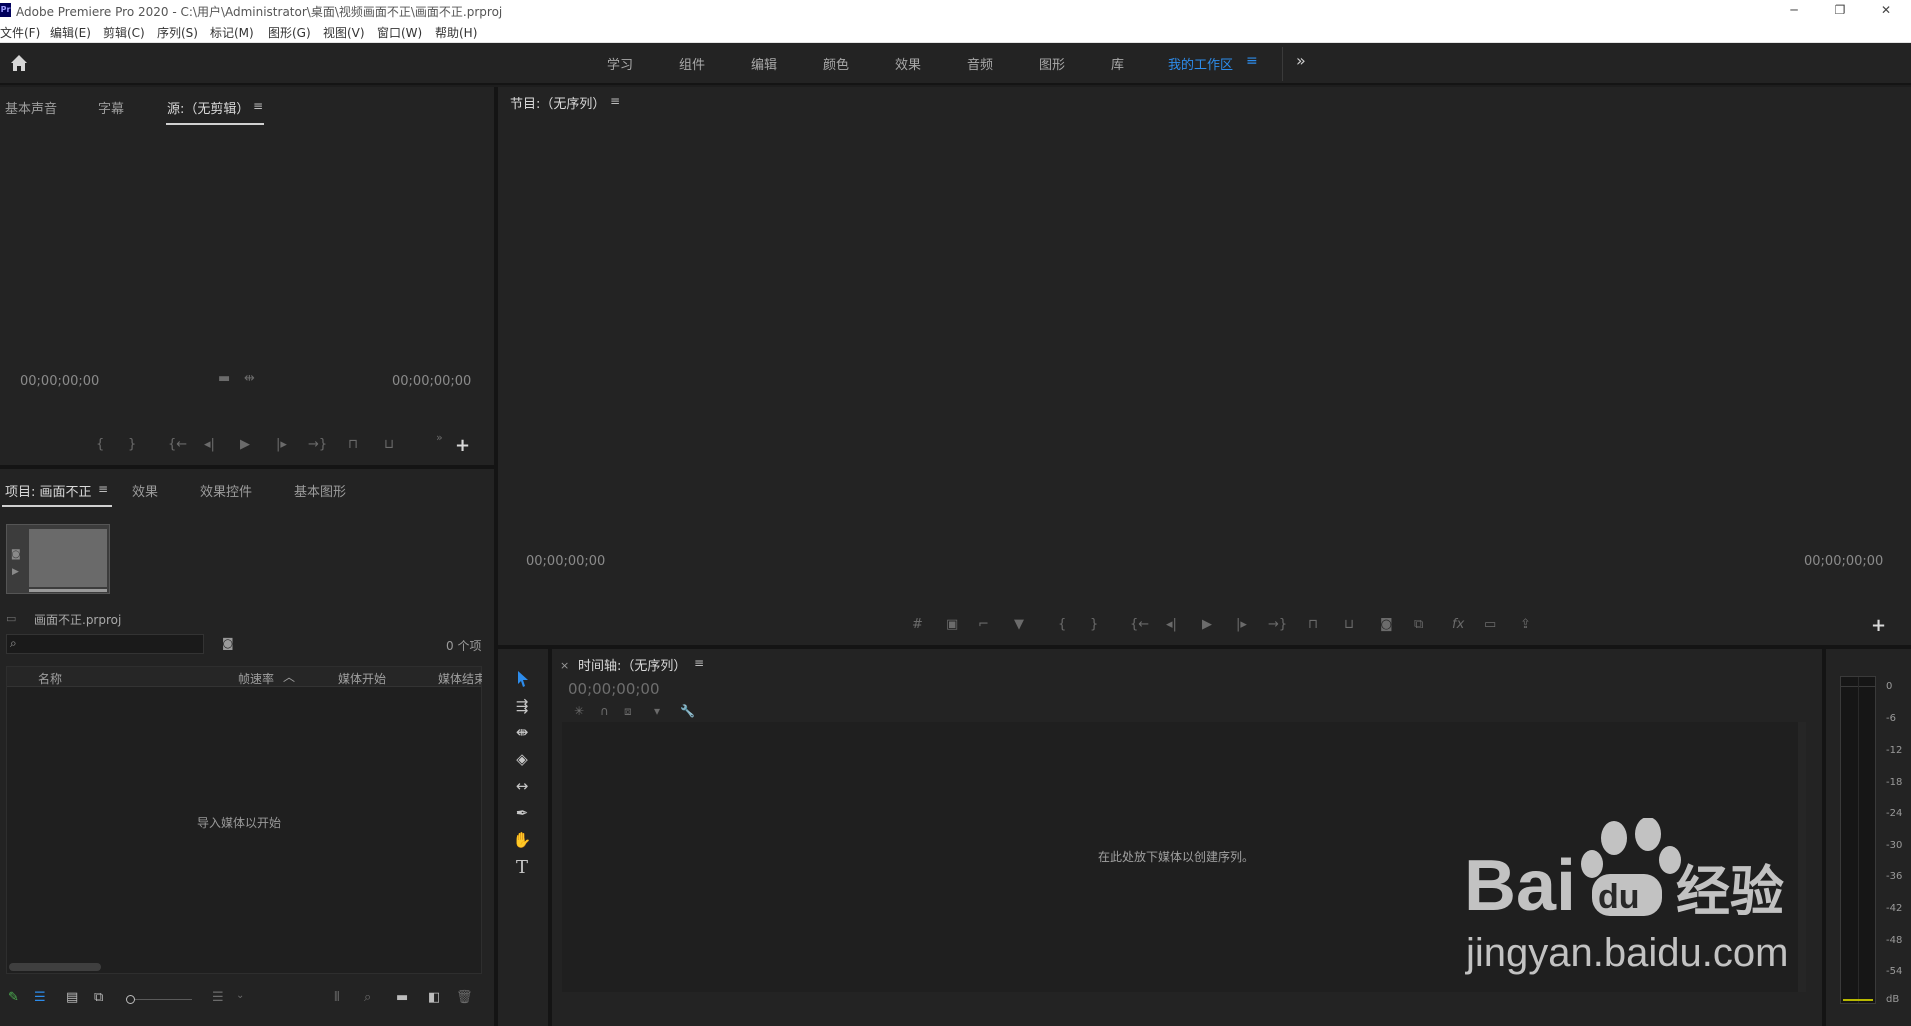 The height and width of the screenshot is (1026, 1911). Describe the element at coordinates (1052, 63) in the screenshot. I see `workspace-graphics: 图形` at that location.